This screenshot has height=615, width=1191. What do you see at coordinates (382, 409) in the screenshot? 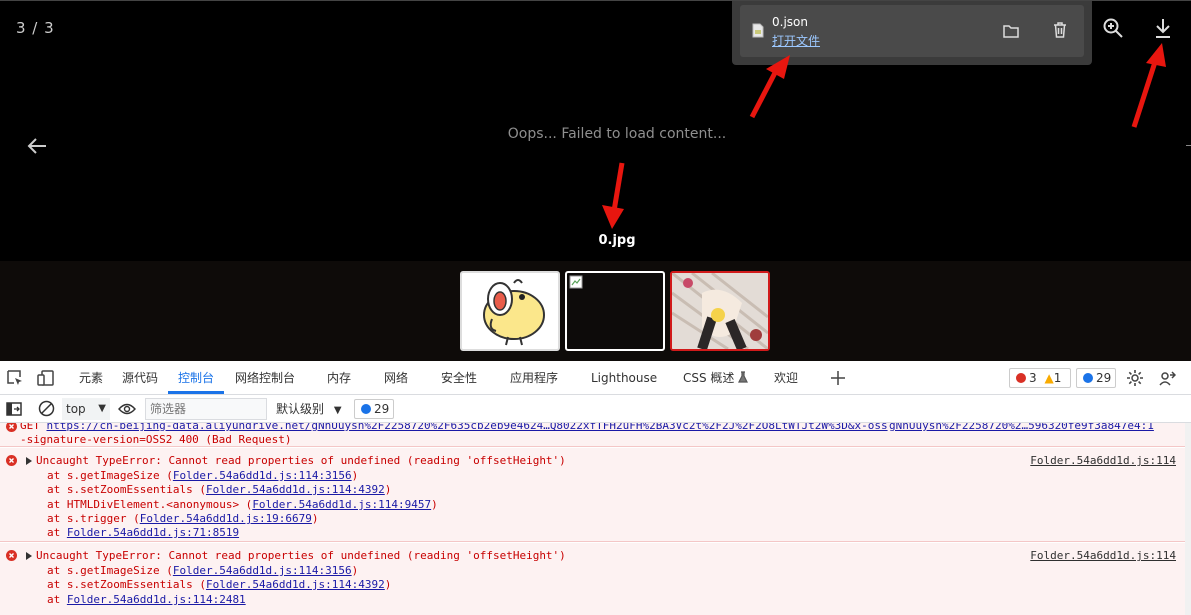
I see `console-messages-count: 29` at bounding box center [382, 409].